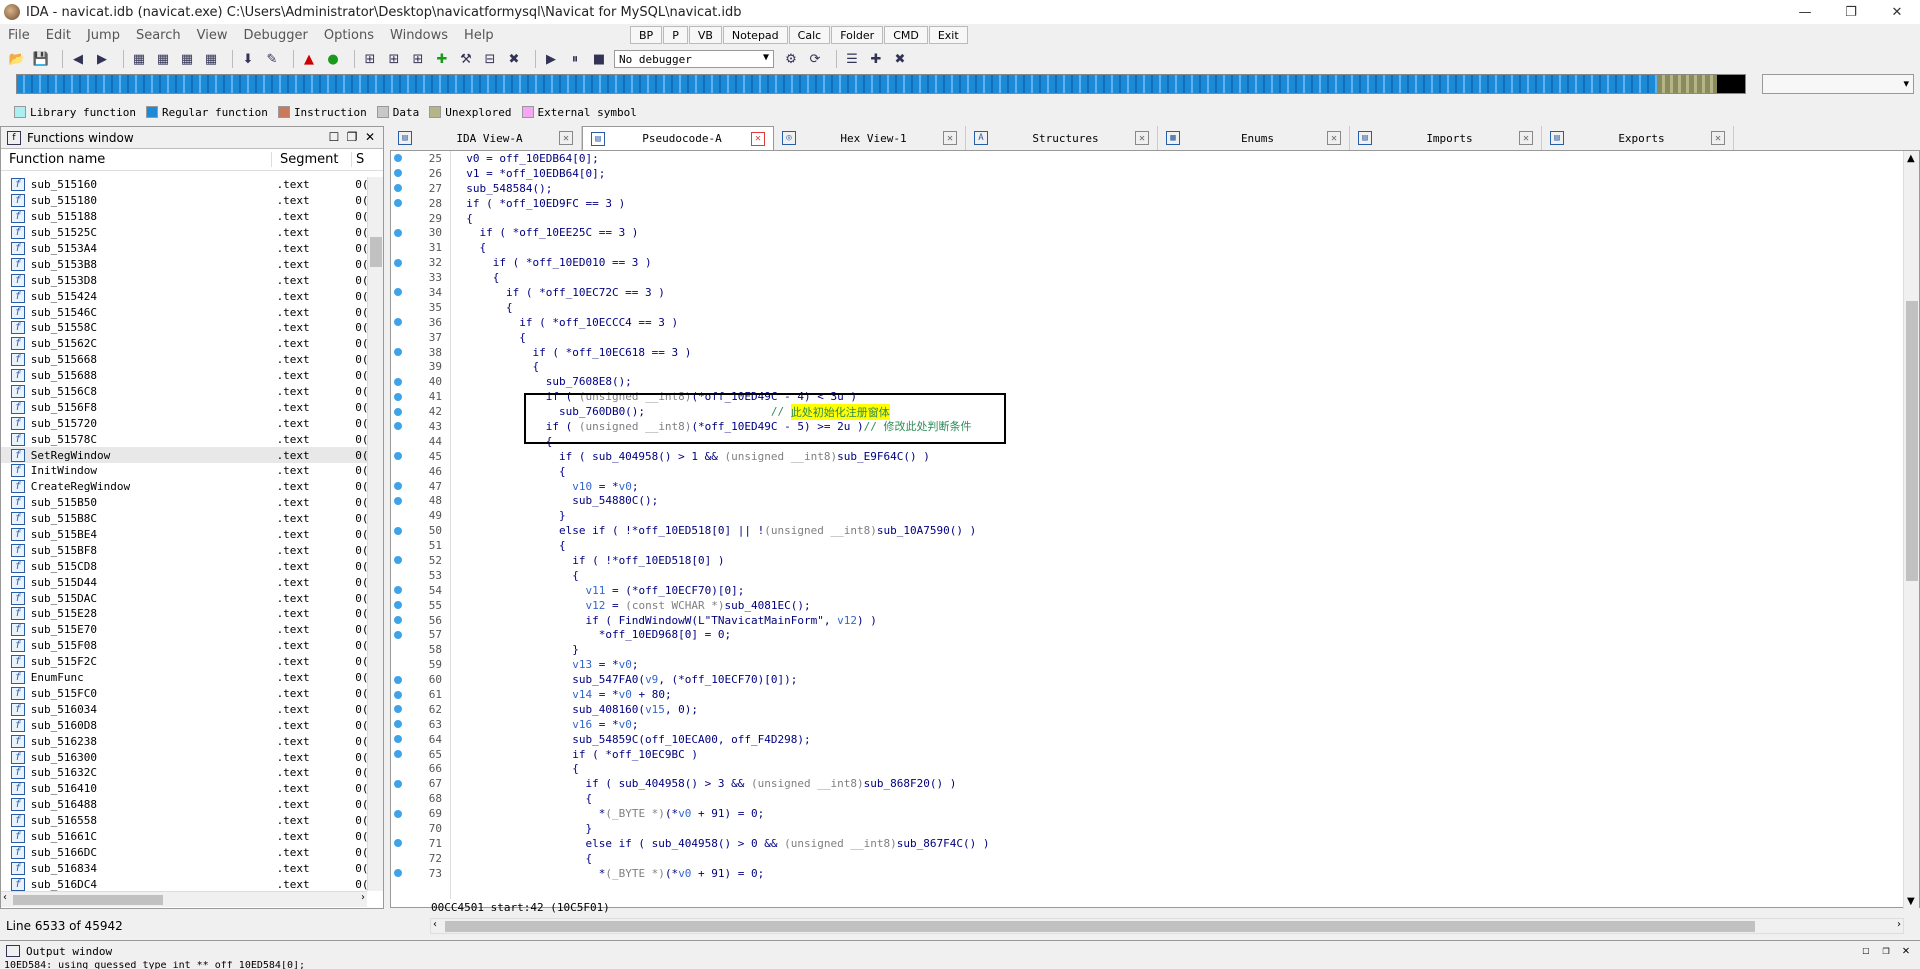  I want to click on function-row: f sub_515BF8 .text 0(, so click(184, 550).